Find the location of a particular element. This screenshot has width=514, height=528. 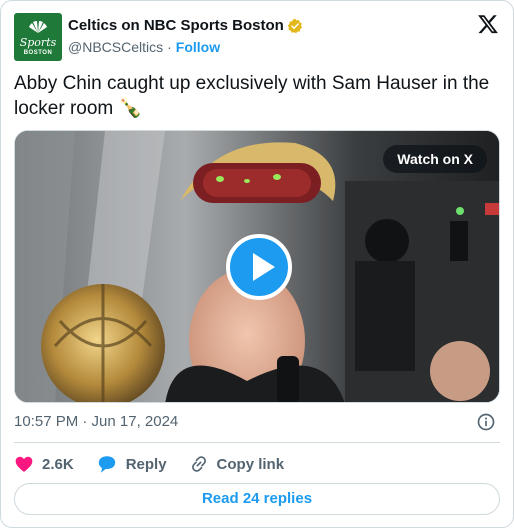

follow-button: Follow is located at coordinates (198, 47).